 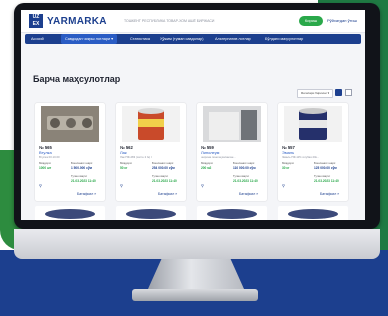 I want to click on nav-item-statistics: Статистика, so click(x=140, y=39).